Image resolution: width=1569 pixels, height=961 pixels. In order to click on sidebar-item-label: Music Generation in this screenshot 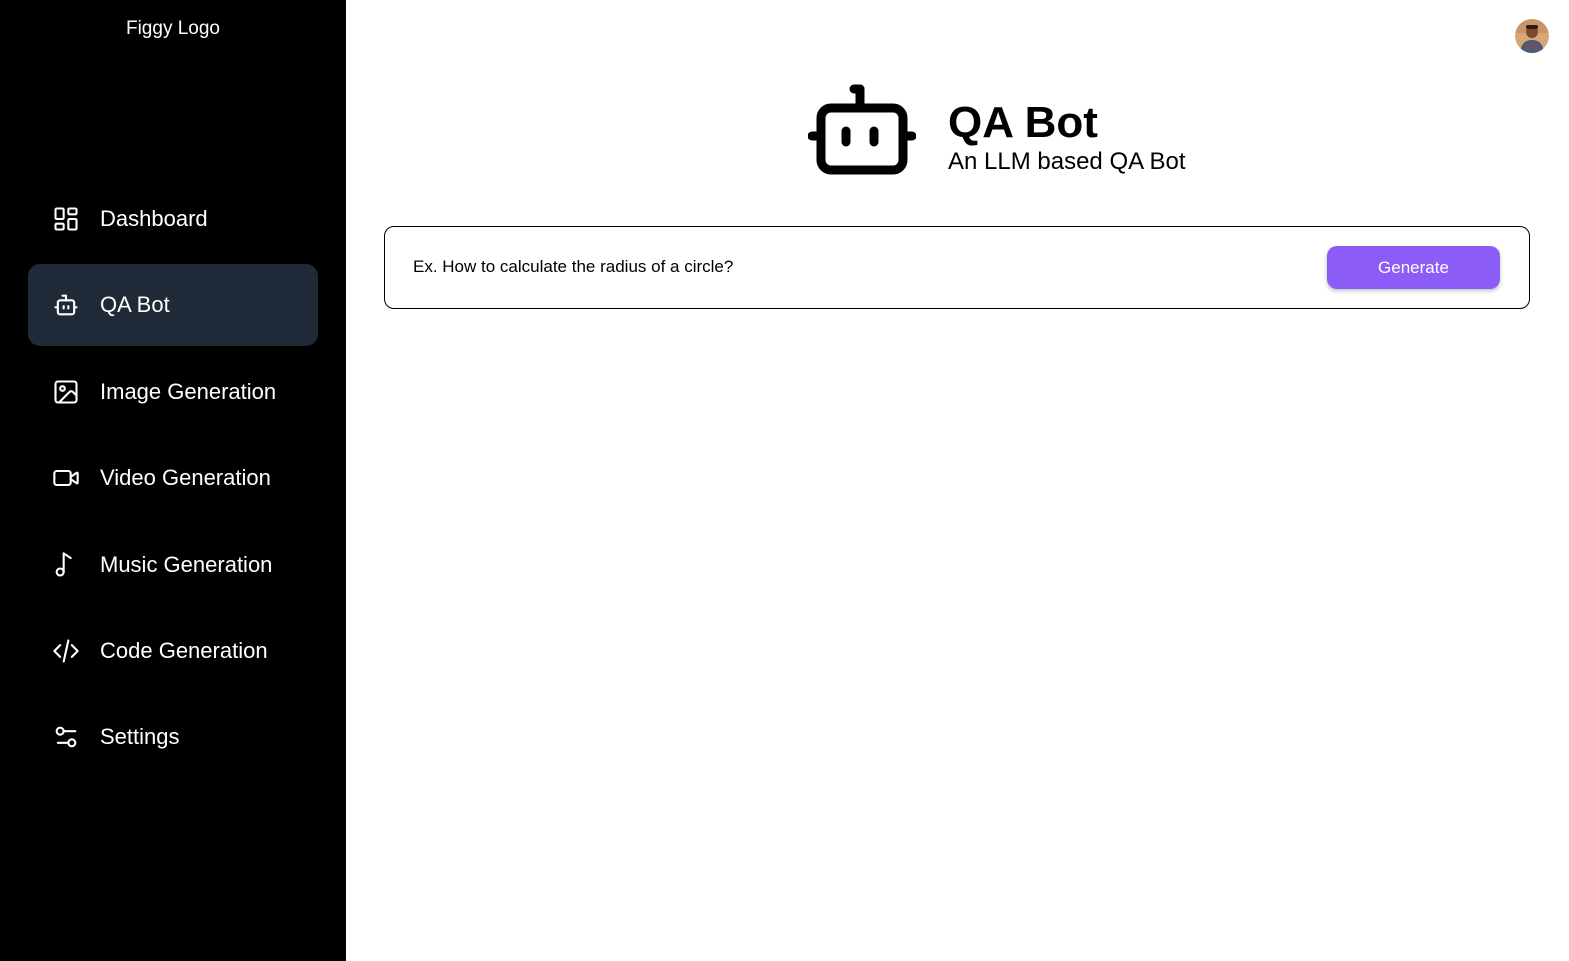, I will do `click(186, 564)`.